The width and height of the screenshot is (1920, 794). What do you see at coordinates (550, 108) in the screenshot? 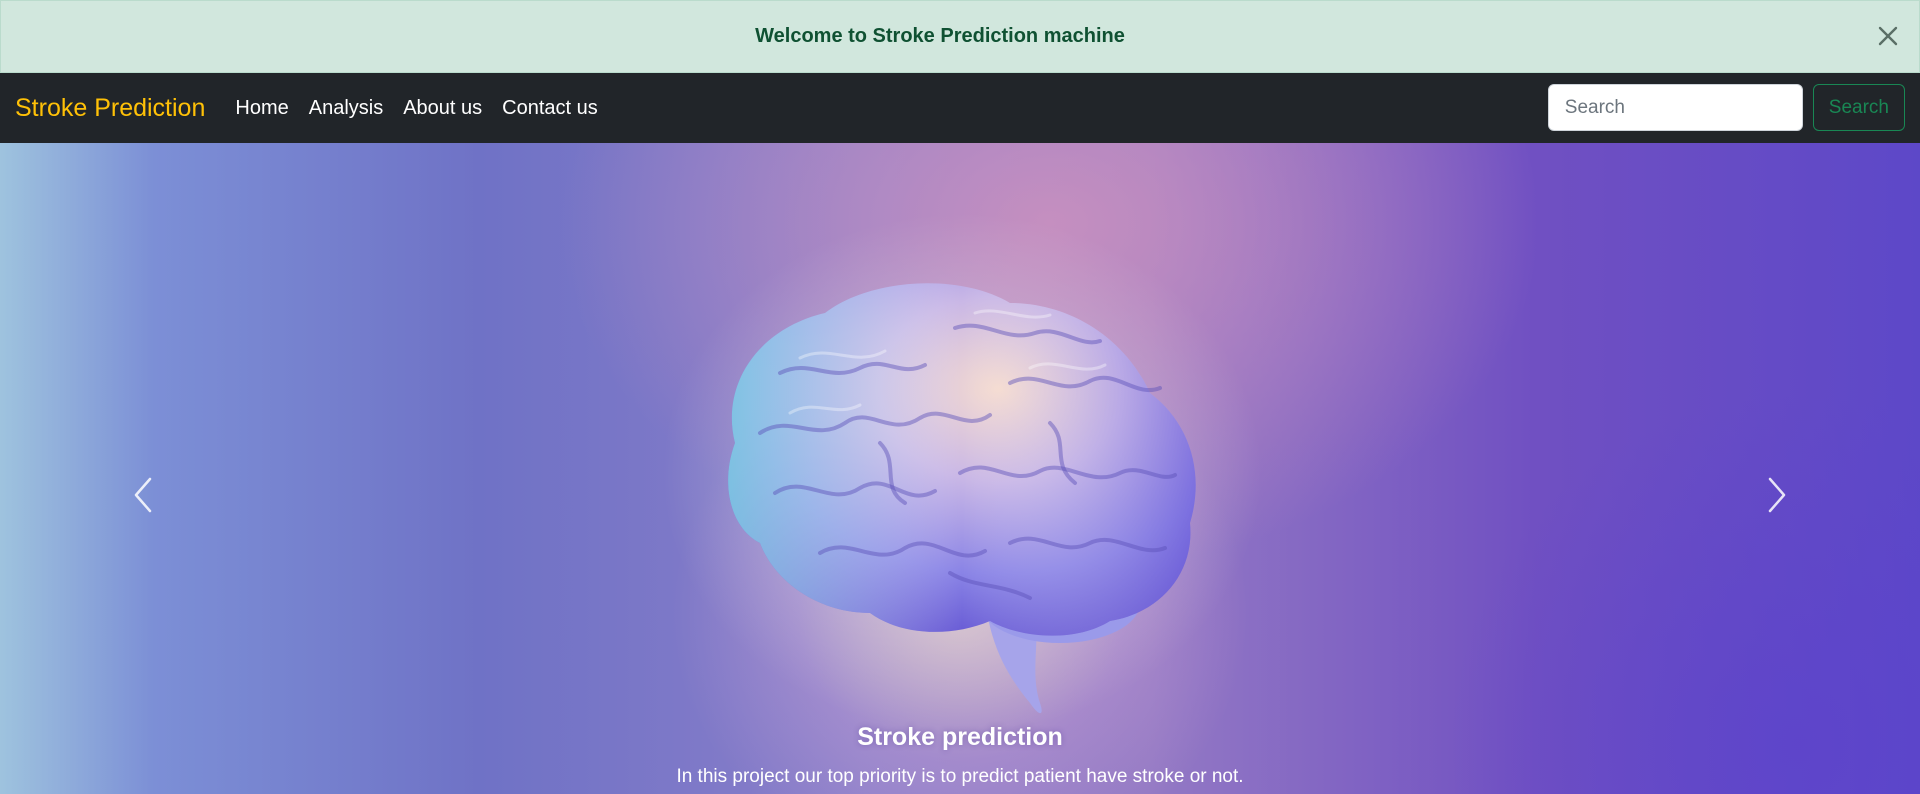
I see `nav-link-contact-us: Contact us` at bounding box center [550, 108].